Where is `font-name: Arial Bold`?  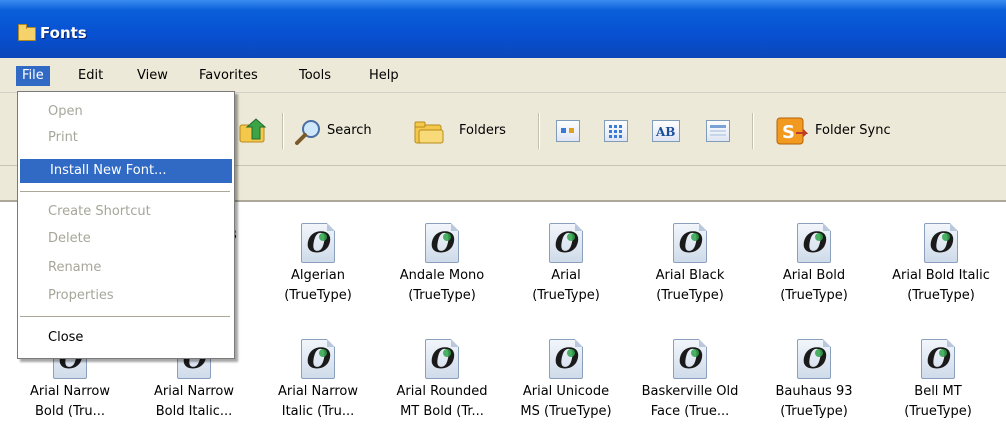 font-name: Arial Bold is located at coordinates (814, 275).